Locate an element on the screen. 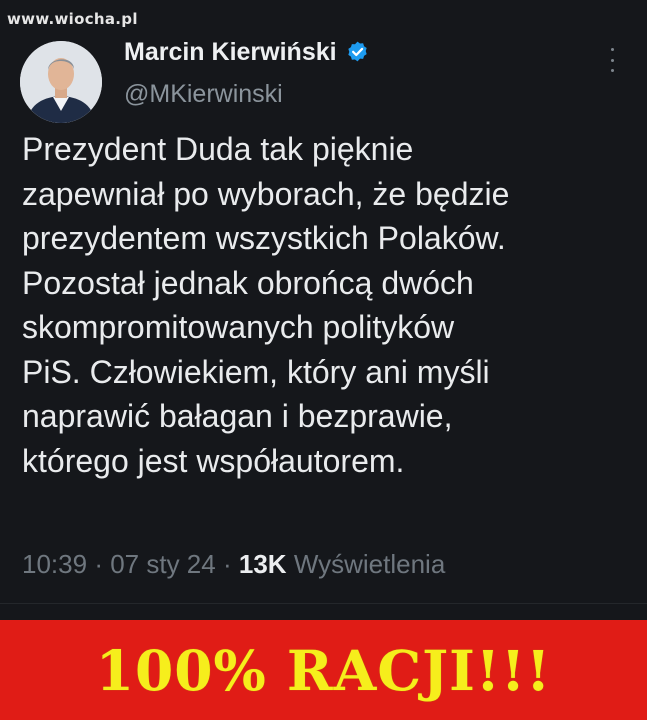  tweet-text-line: prezydentem wszystkich Polaków. is located at coordinates (264, 238).